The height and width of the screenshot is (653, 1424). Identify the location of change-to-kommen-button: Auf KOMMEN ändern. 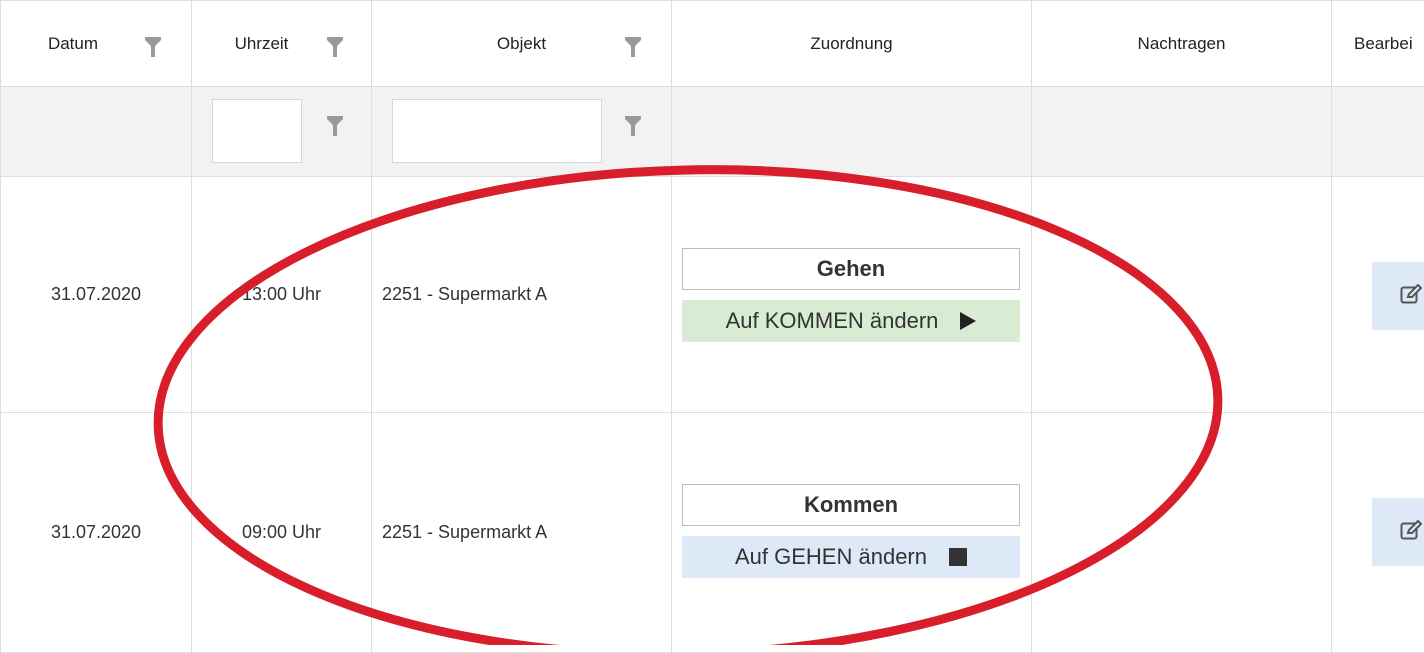
(851, 321).